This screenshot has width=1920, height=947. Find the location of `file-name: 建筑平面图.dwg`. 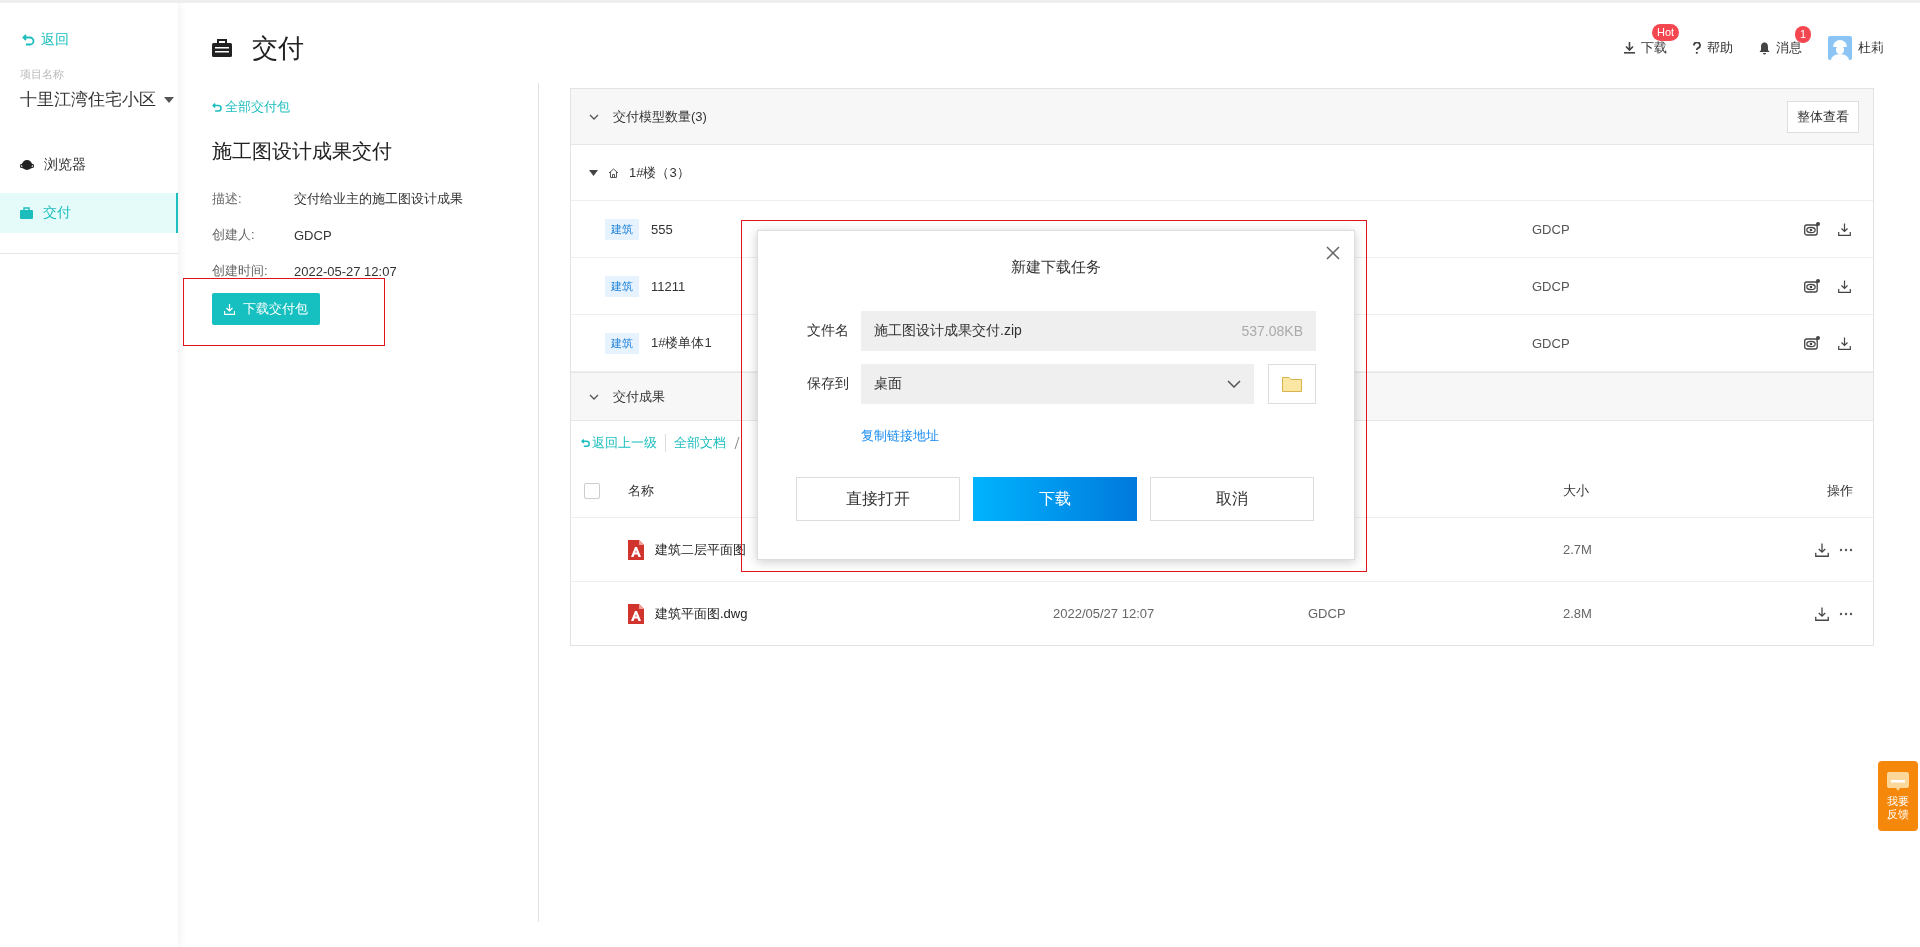

file-name: 建筑平面图.dwg is located at coordinates (701, 613).